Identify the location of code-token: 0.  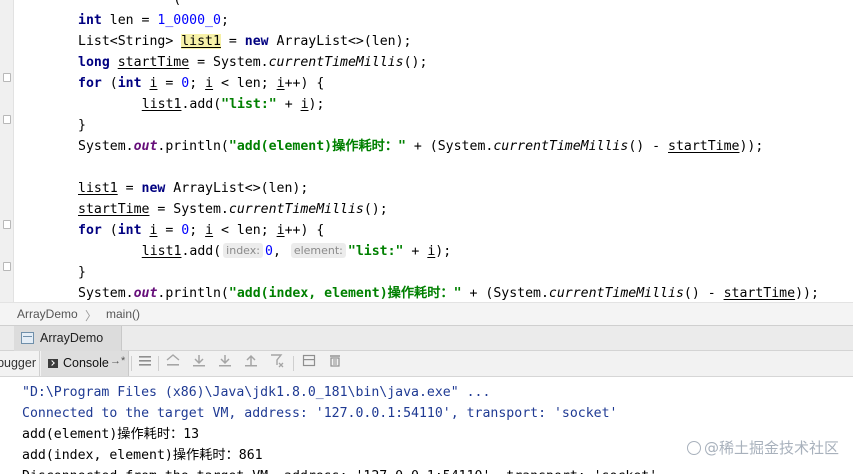
(268, 251).